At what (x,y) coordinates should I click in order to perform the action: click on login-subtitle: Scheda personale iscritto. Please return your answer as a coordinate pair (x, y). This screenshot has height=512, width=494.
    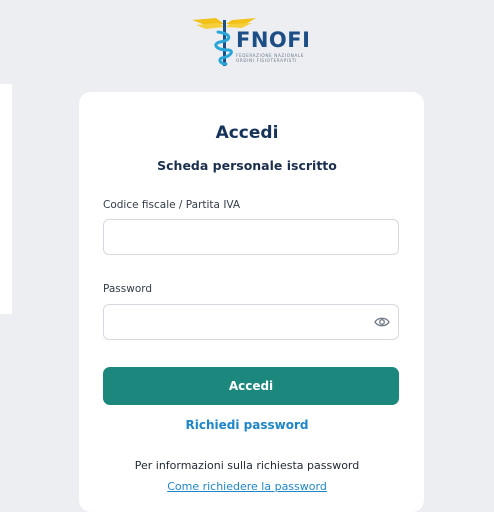
    Looking at the image, I should click on (247, 165).